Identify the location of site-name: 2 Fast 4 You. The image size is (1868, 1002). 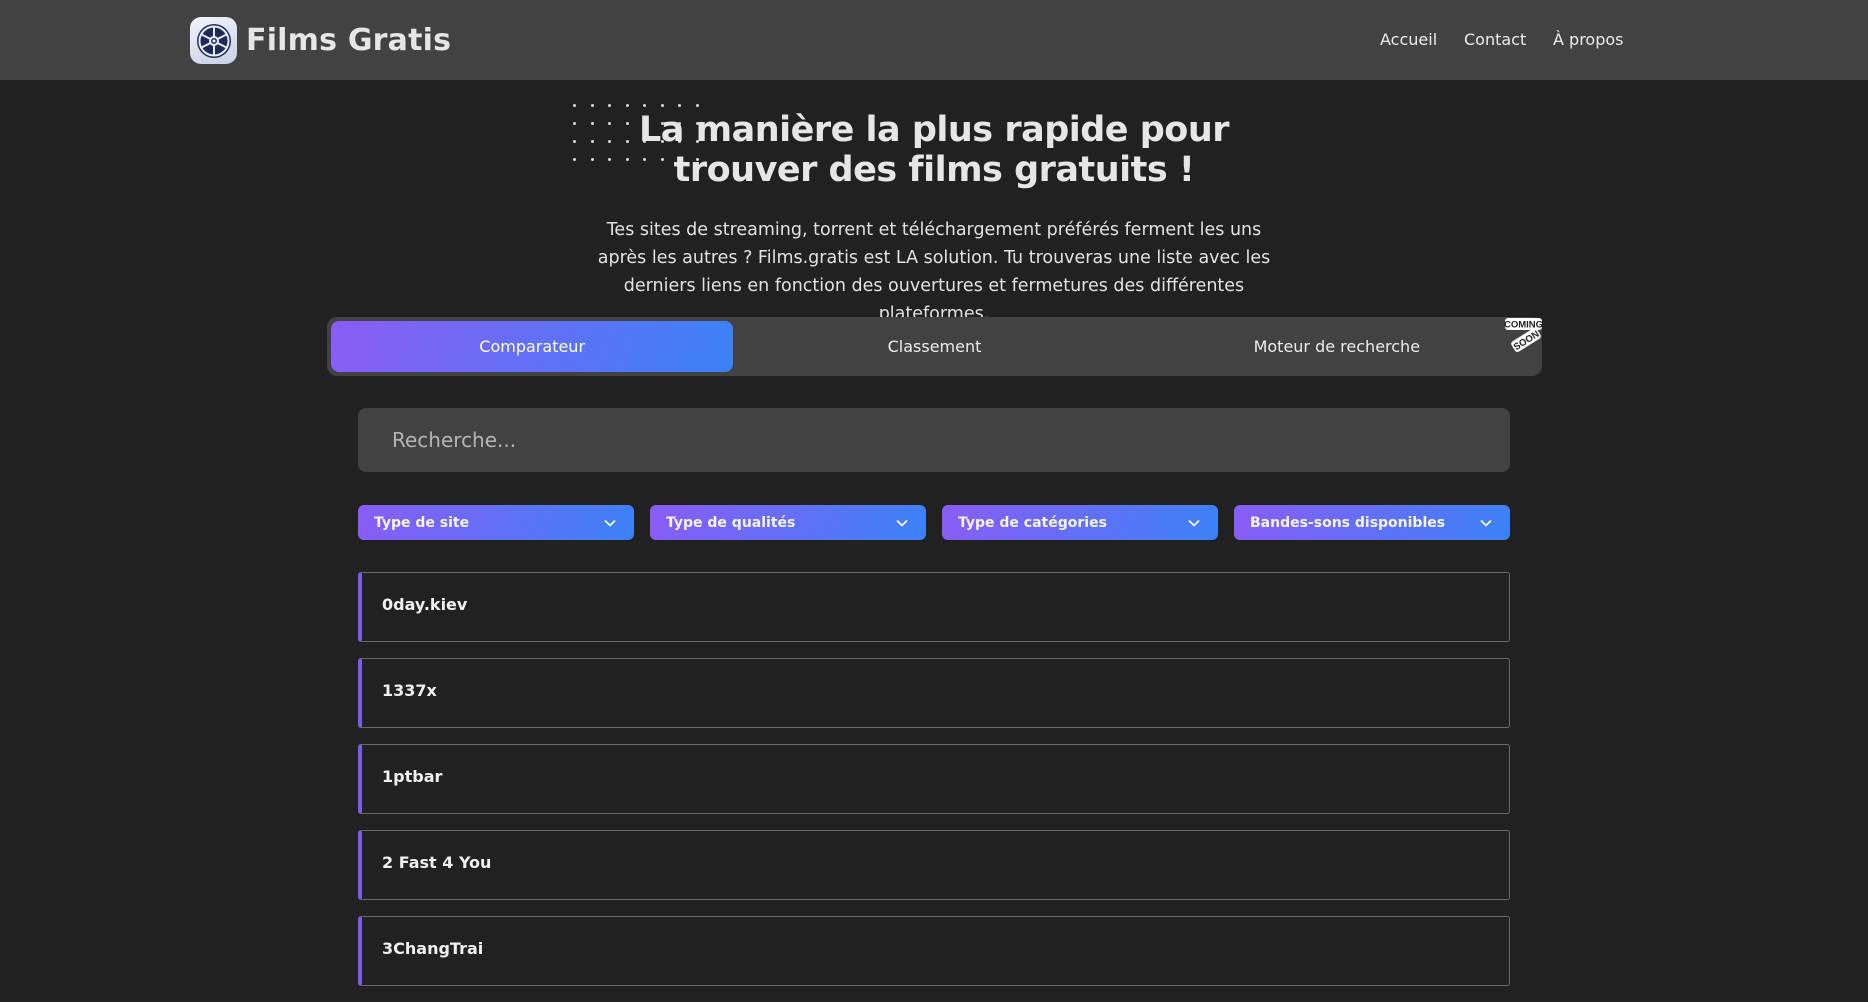
(437, 862).